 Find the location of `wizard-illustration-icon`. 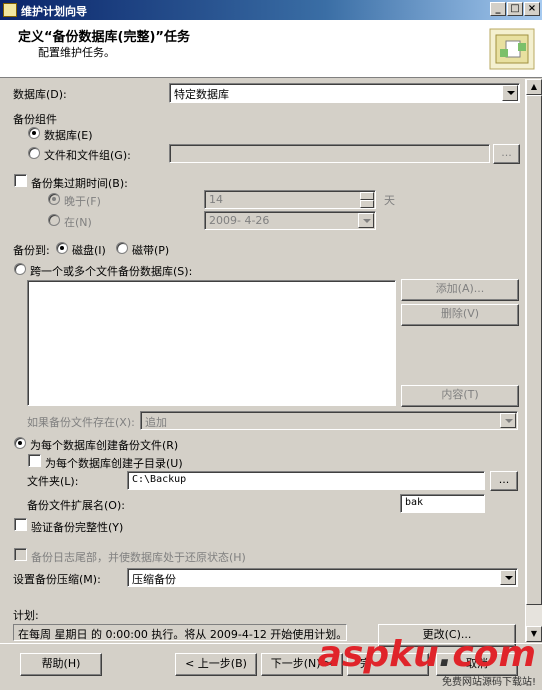

wizard-illustration-icon is located at coordinates (512, 49).